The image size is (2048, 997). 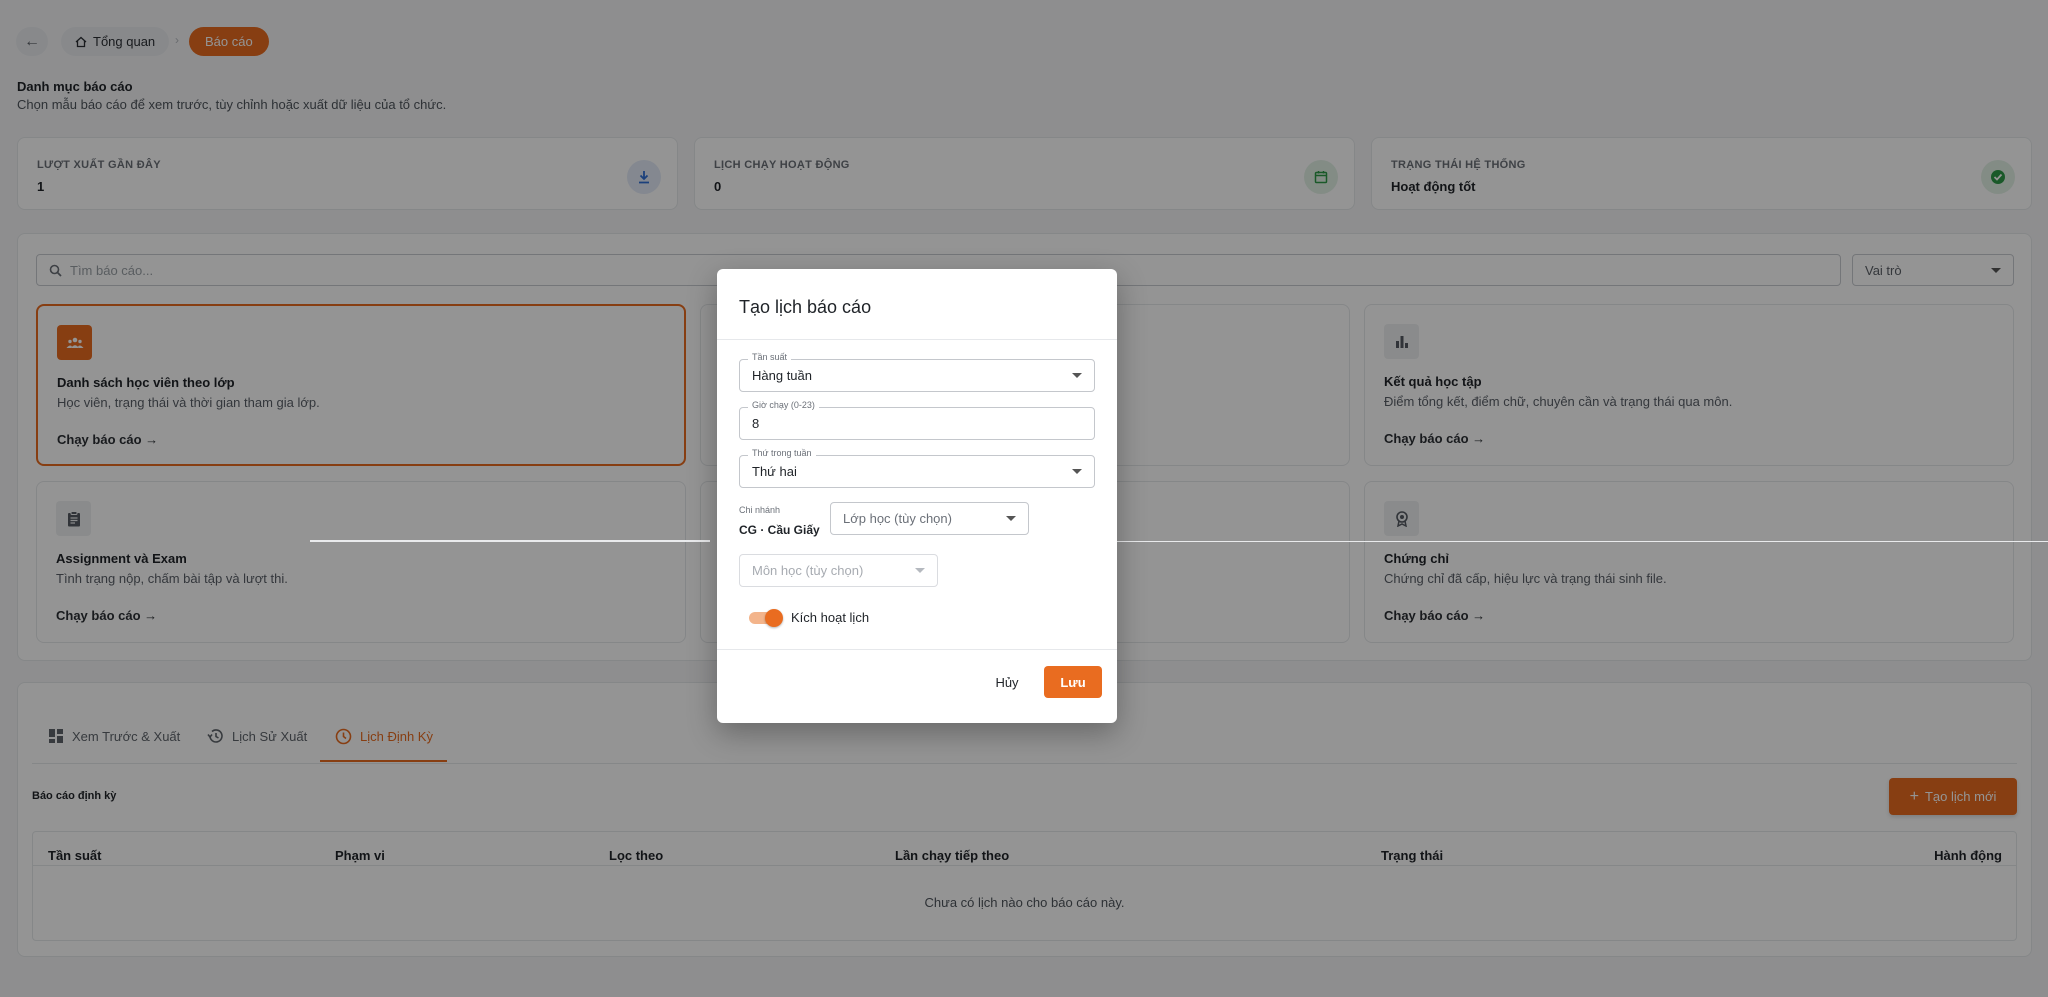 What do you see at coordinates (917, 420) in the screenshot?
I see `hour-input: Giờ chạy (0-23) 8` at bounding box center [917, 420].